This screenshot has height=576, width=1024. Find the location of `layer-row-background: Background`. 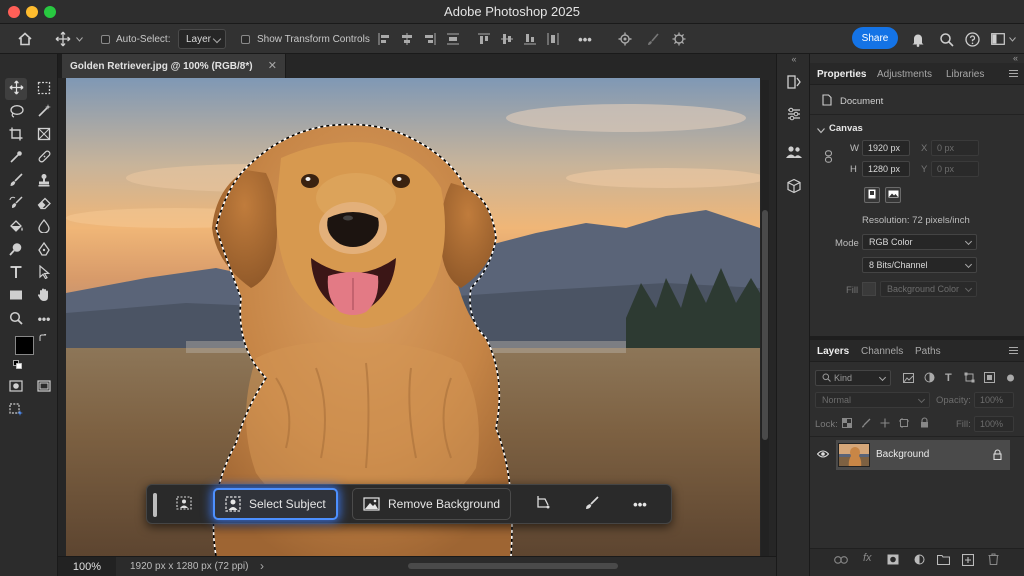

layer-row-background: Background is located at coordinates (923, 455).